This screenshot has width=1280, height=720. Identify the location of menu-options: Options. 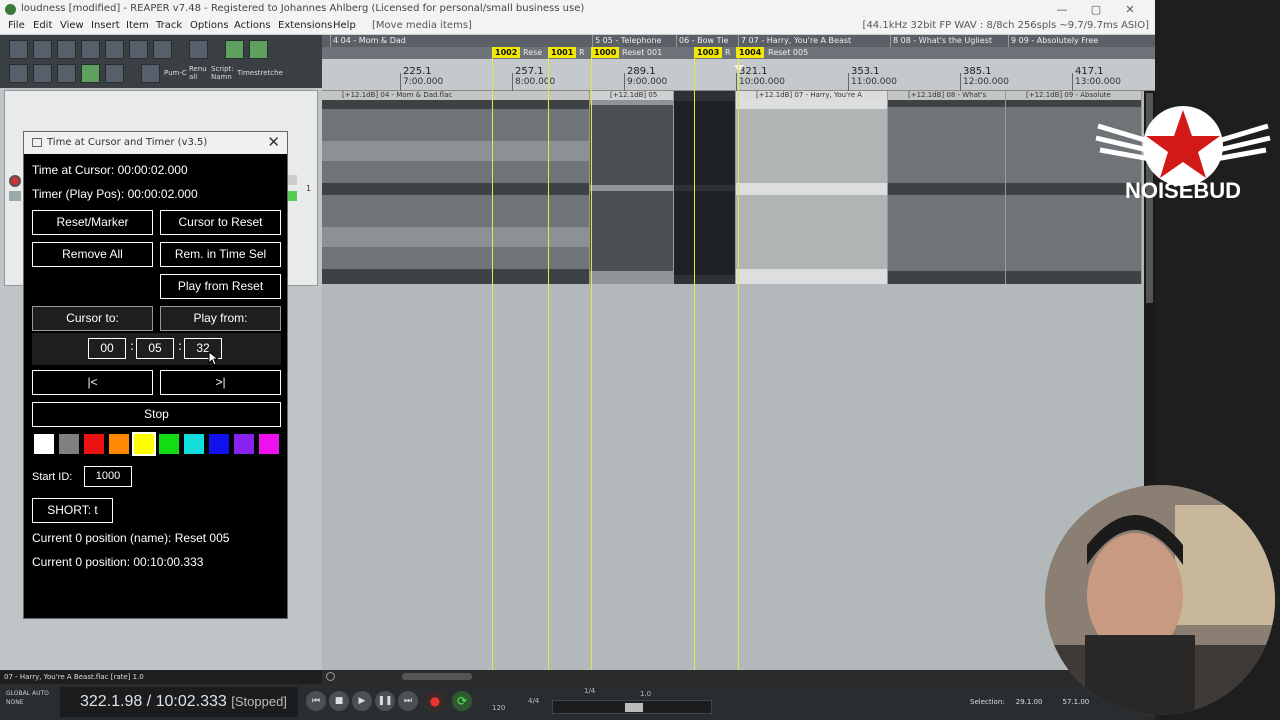
(209, 25).